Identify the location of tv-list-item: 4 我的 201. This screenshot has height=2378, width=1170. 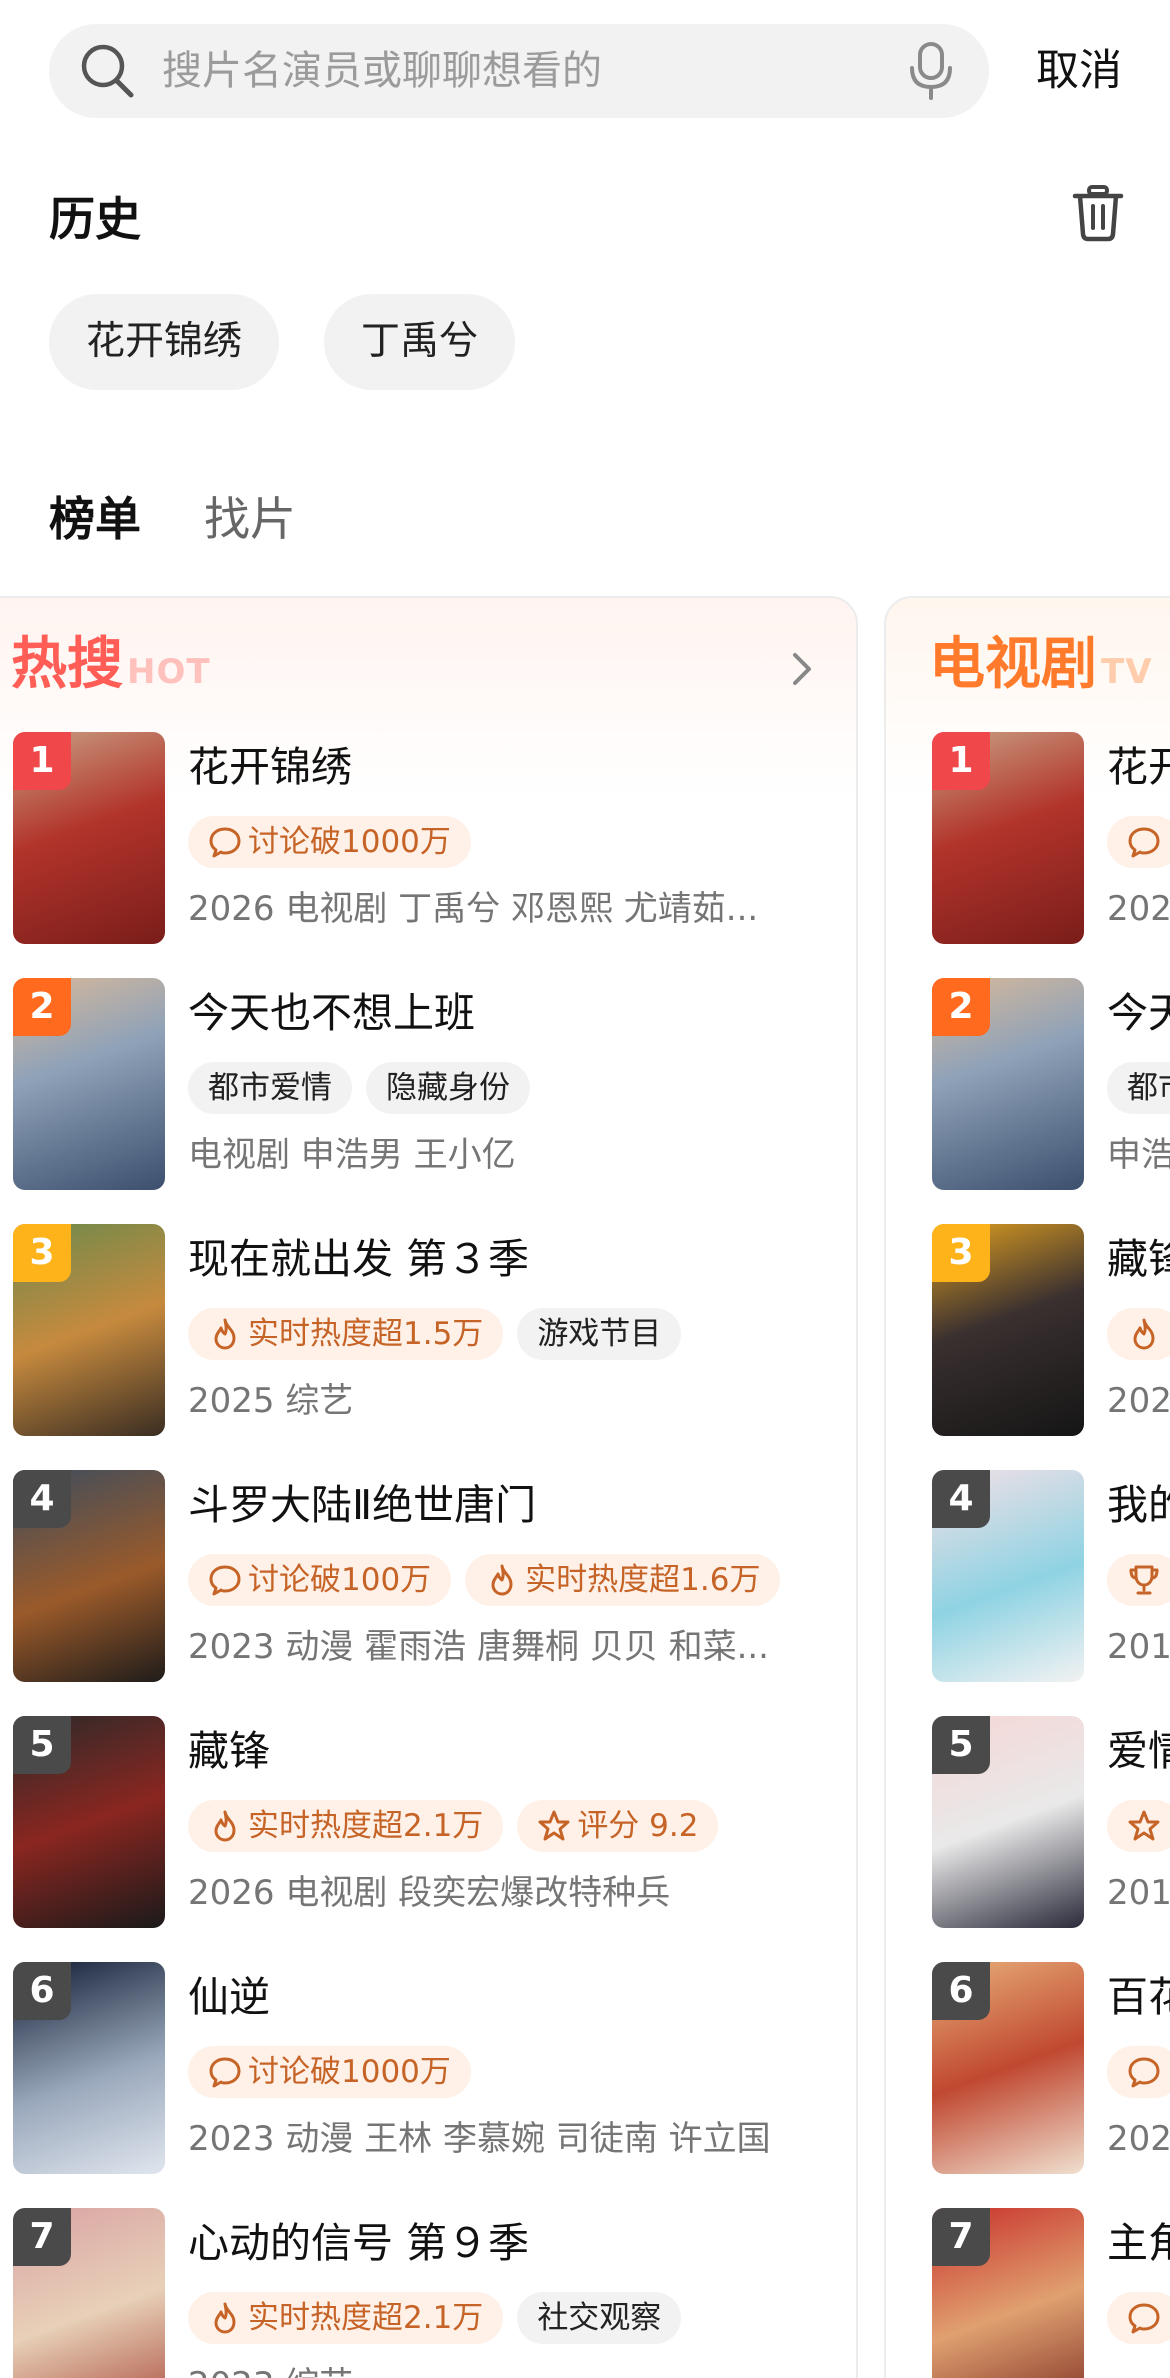
(1051, 1576).